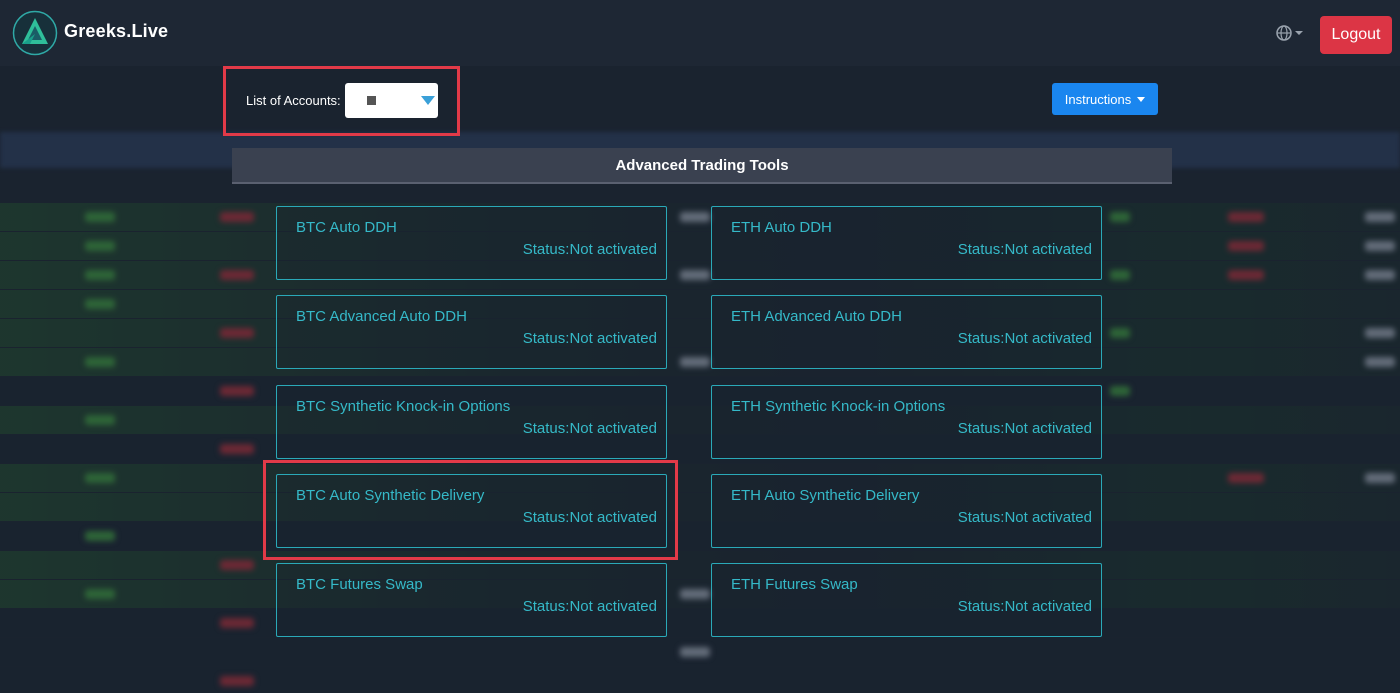 The height and width of the screenshot is (693, 1400). What do you see at coordinates (35, 33) in the screenshot?
I see `greeks-live-logo` at bounding box center [35, 33].